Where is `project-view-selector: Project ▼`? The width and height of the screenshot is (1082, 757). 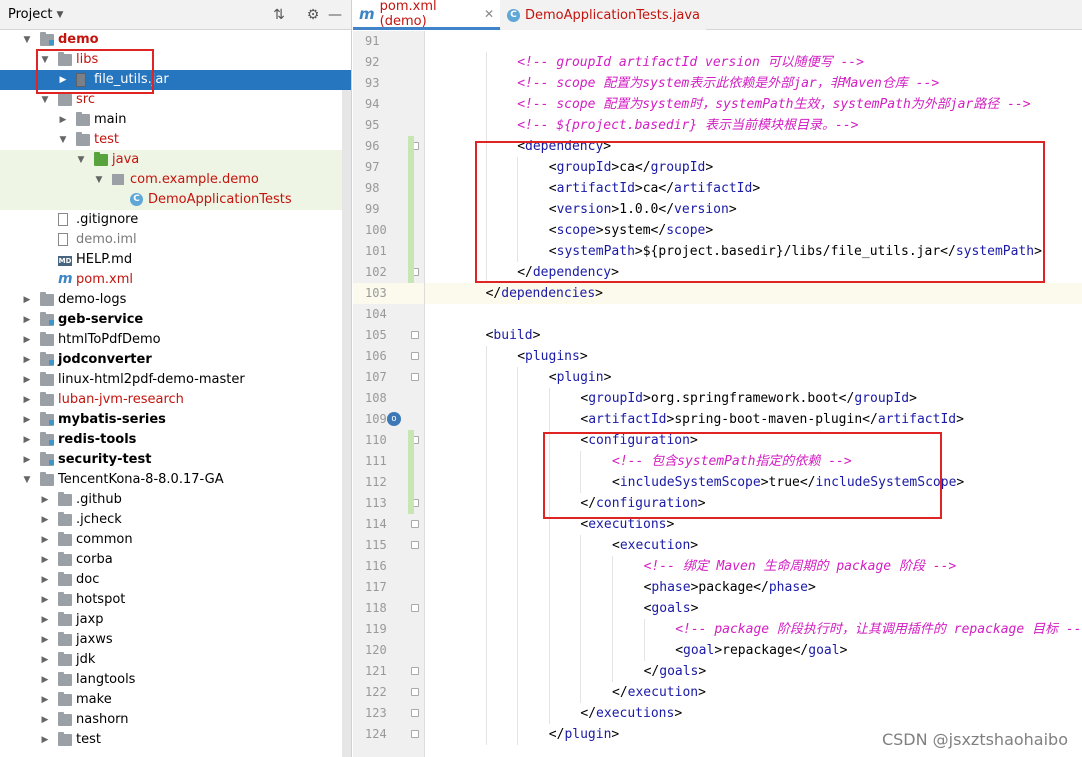
project-view-selector: Project ▼ is located at coordinates (35, 14).